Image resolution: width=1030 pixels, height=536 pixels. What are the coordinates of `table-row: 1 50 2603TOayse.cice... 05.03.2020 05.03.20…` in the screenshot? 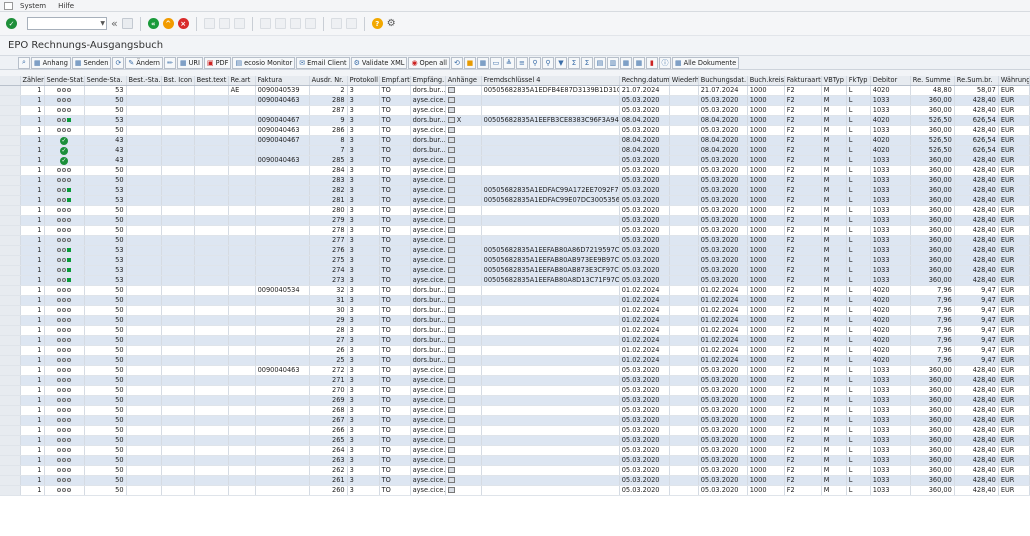 It's located at (515, 490).